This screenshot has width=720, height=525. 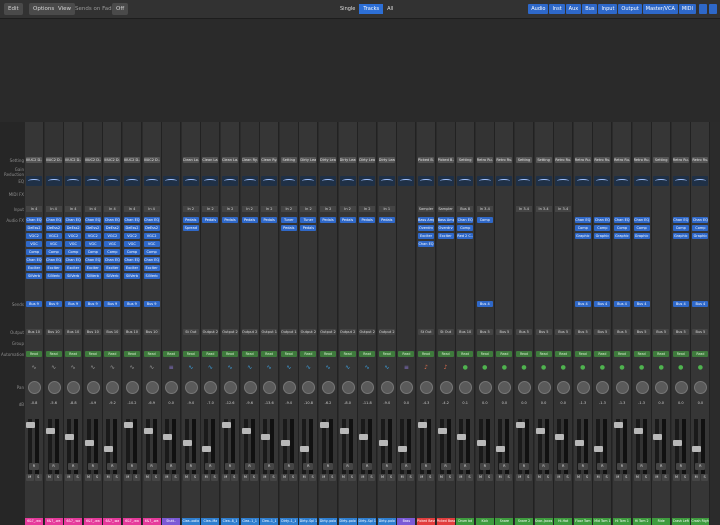 What do you see at coordinates (367, 521) in the screenshot?
I see `track-name: Dirty..Spl 1` at bounding box center [367, 521].